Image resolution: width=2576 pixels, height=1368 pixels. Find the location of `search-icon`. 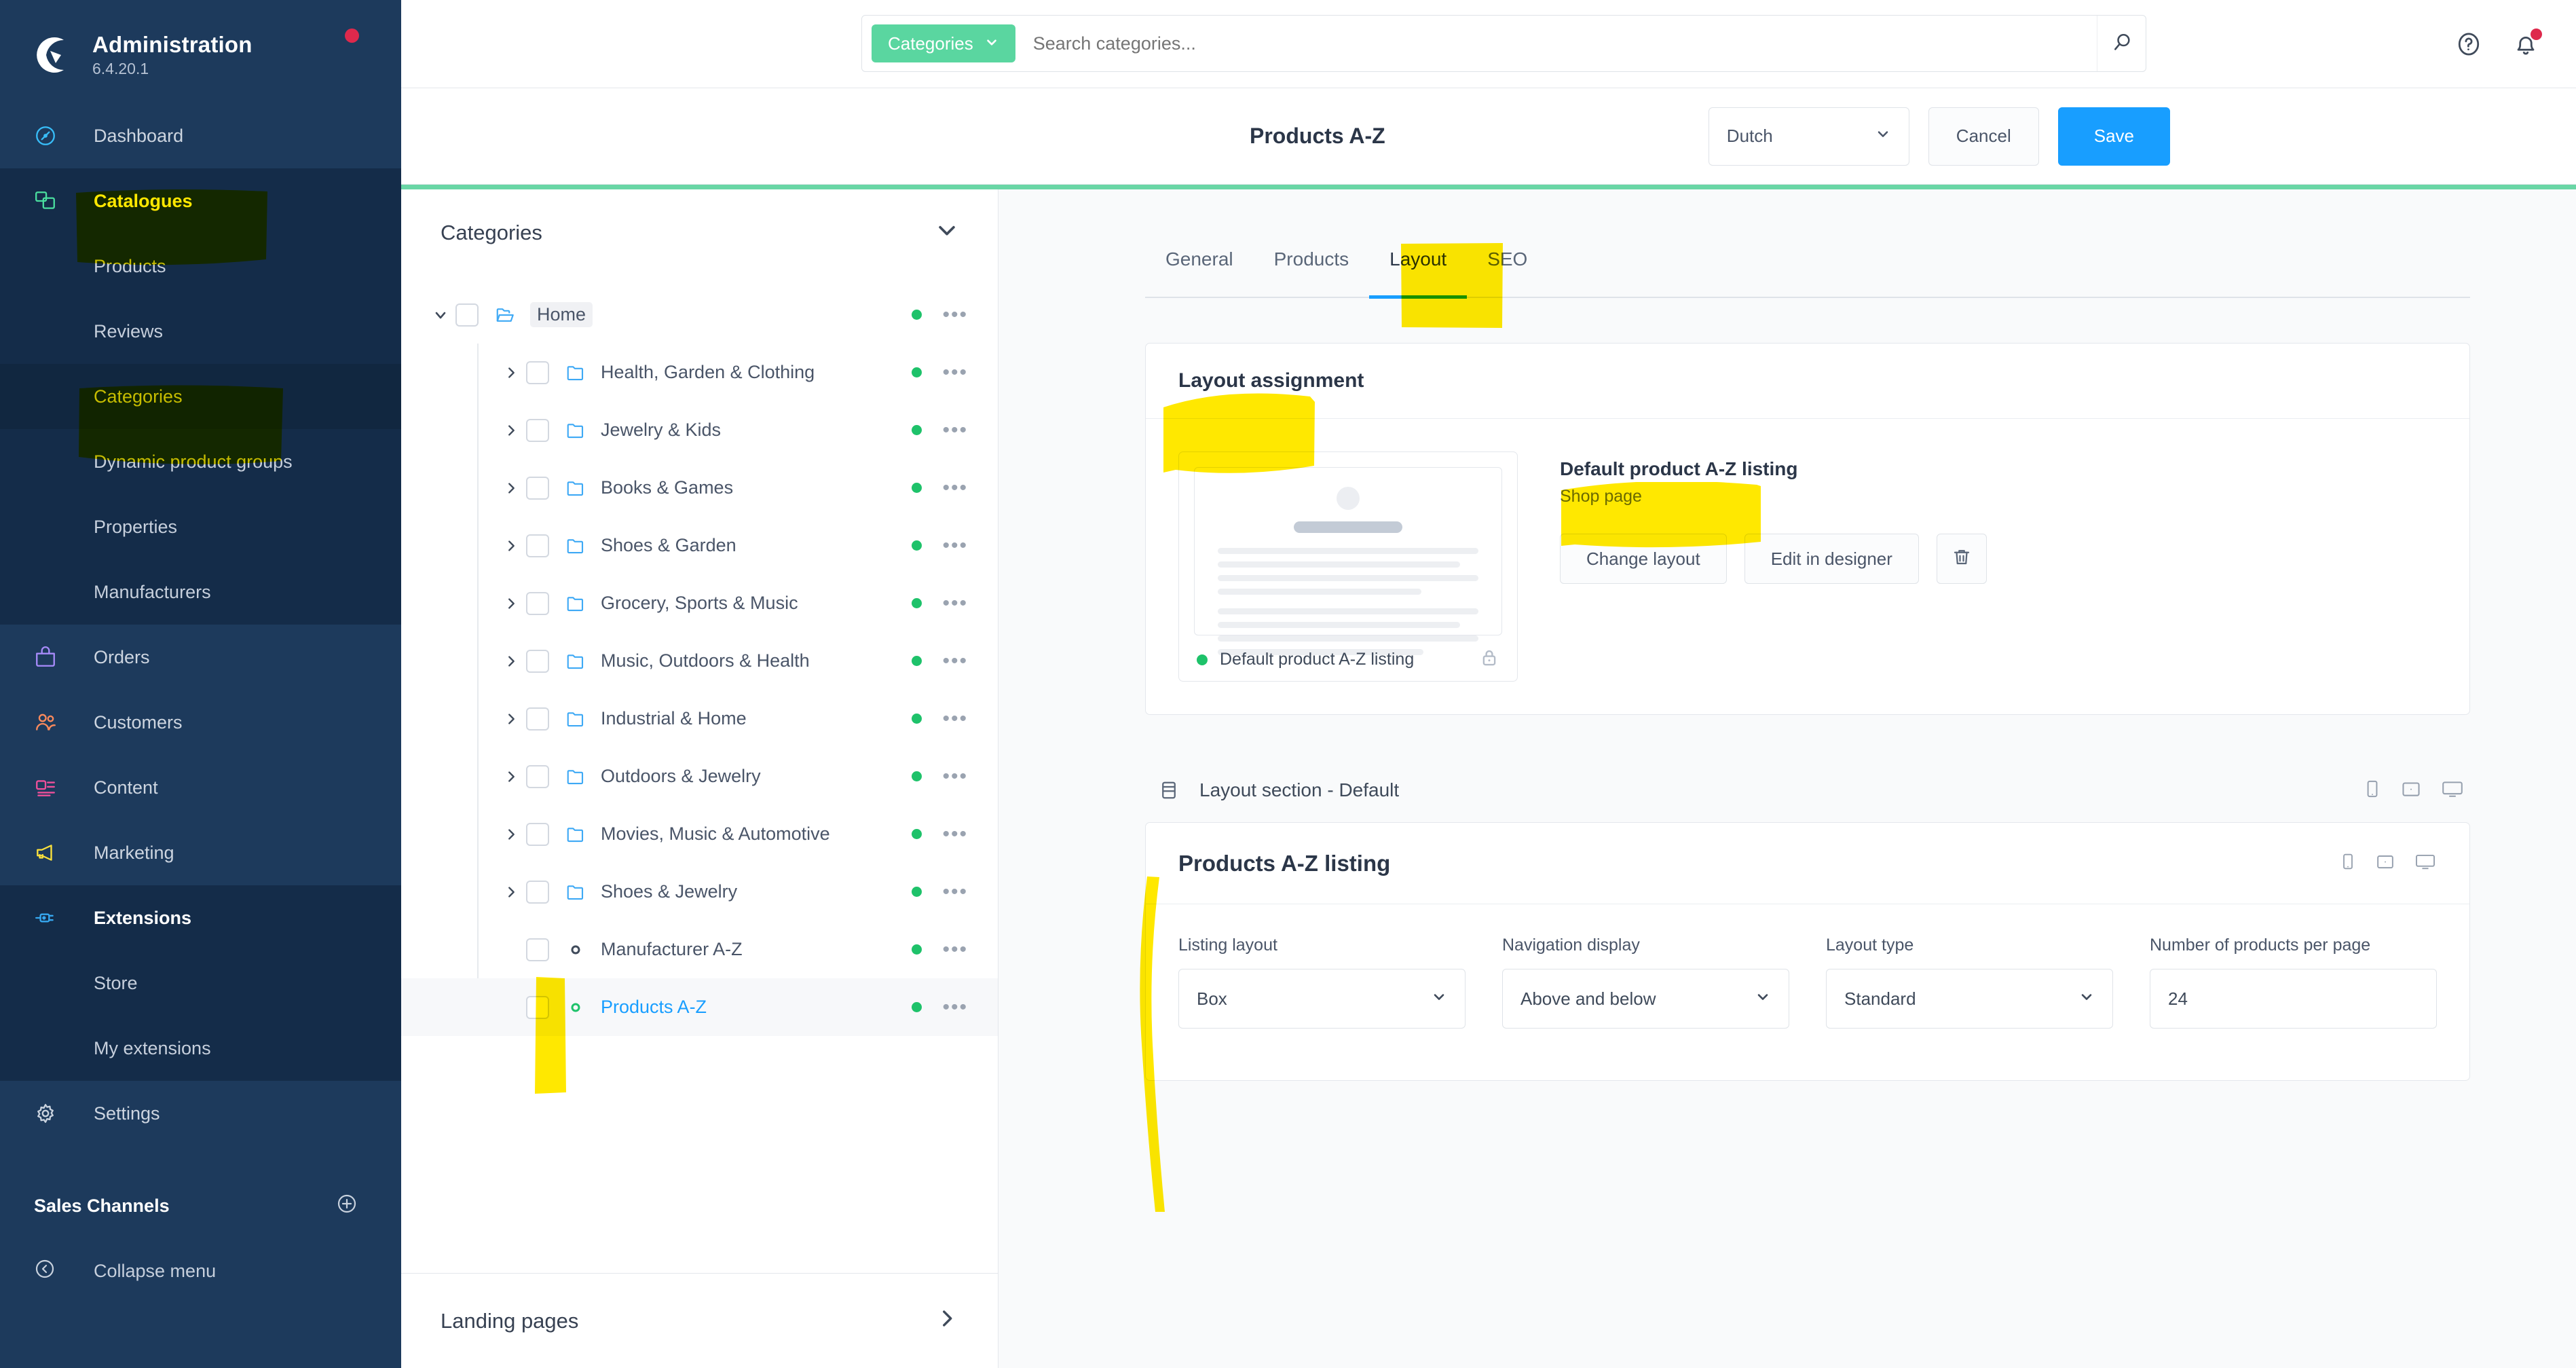

search-icon is located at coordinates (2122, 43).